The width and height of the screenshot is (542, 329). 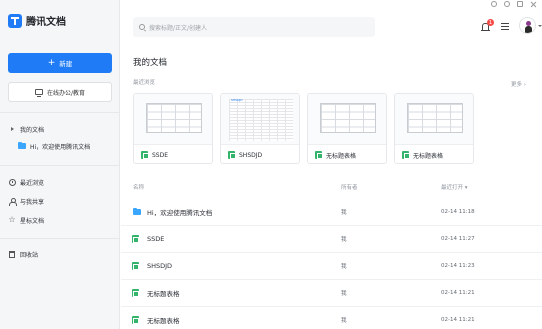 I want to click on column-header-owner: 所有者, so click(x=349, y=187).